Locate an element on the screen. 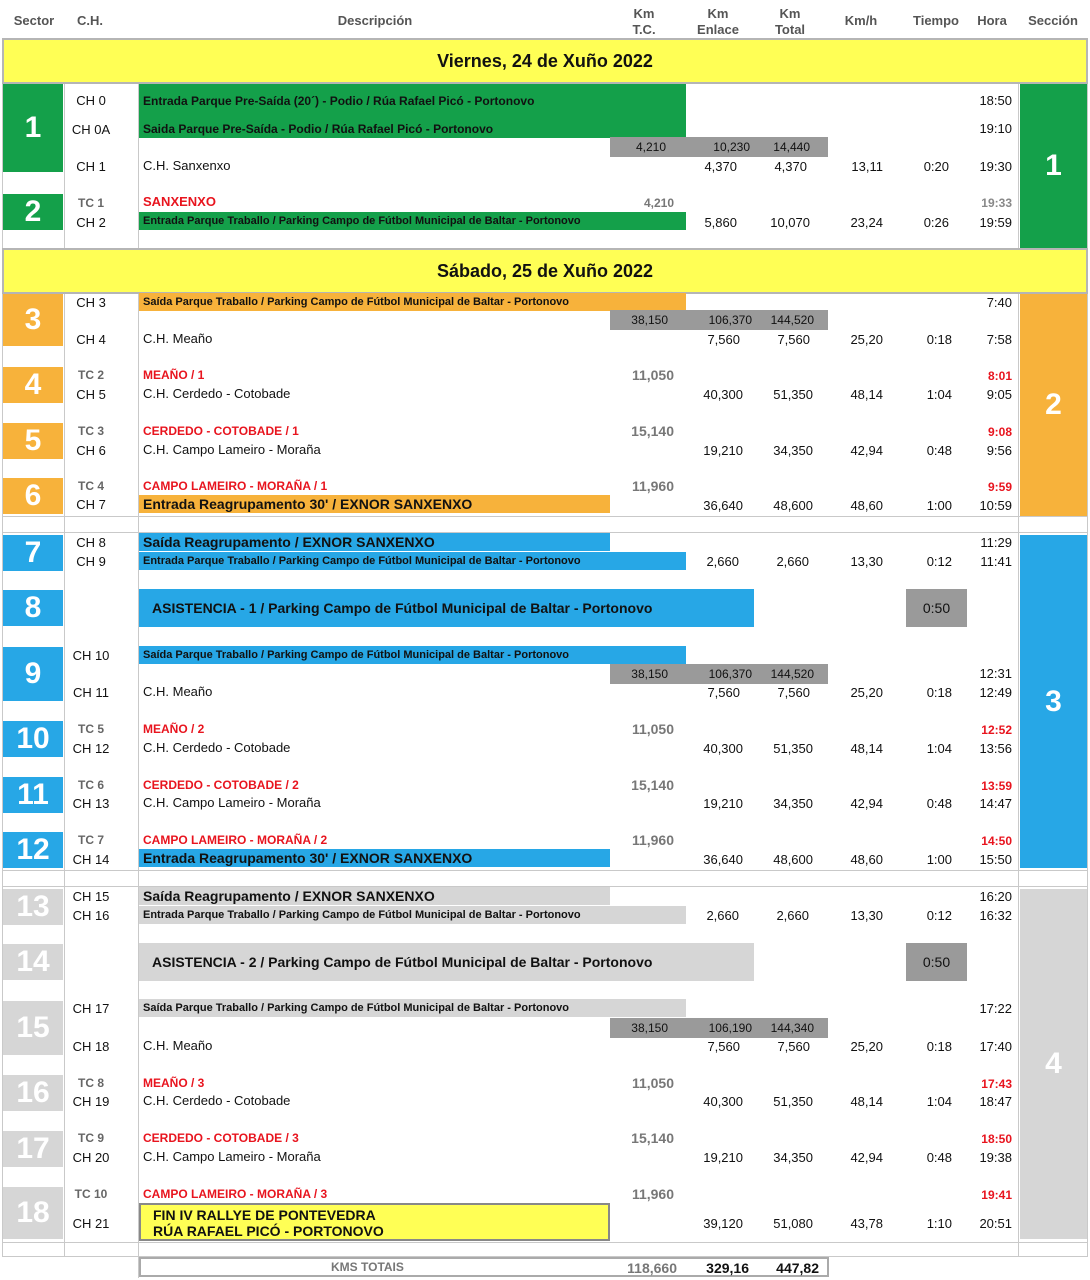 Image resolution: width=1090 pixels, height=1280 pixels. header-seccion: Sección is located at coordinates (1053, 20).